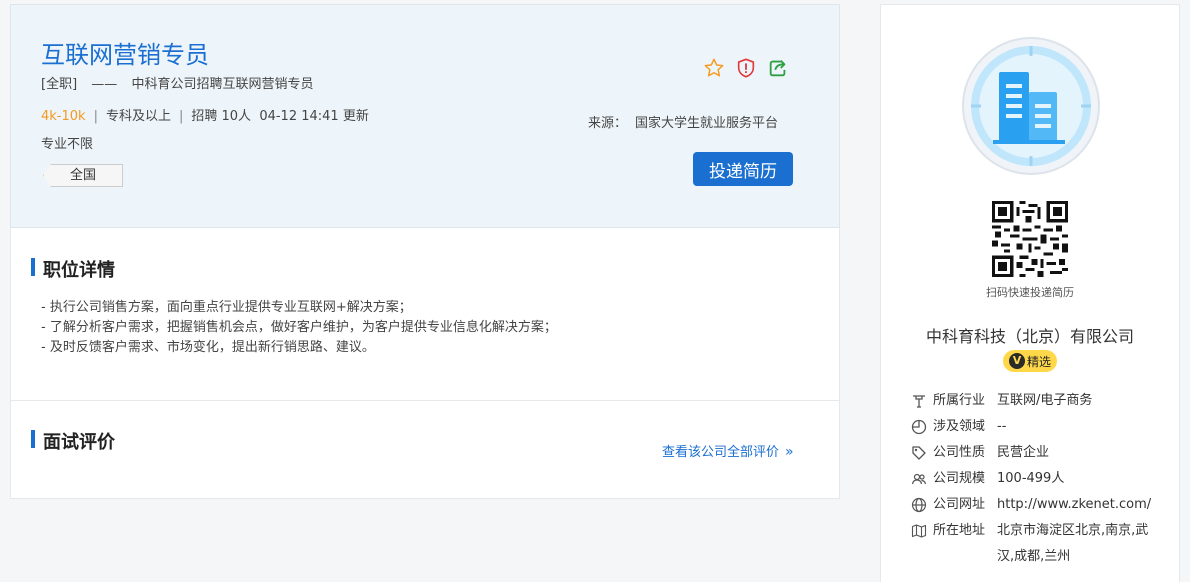 Image resolution: width=1190 pixels, height=582 pixels. I want to click on info-label: 公司网址, so click(959, 504).